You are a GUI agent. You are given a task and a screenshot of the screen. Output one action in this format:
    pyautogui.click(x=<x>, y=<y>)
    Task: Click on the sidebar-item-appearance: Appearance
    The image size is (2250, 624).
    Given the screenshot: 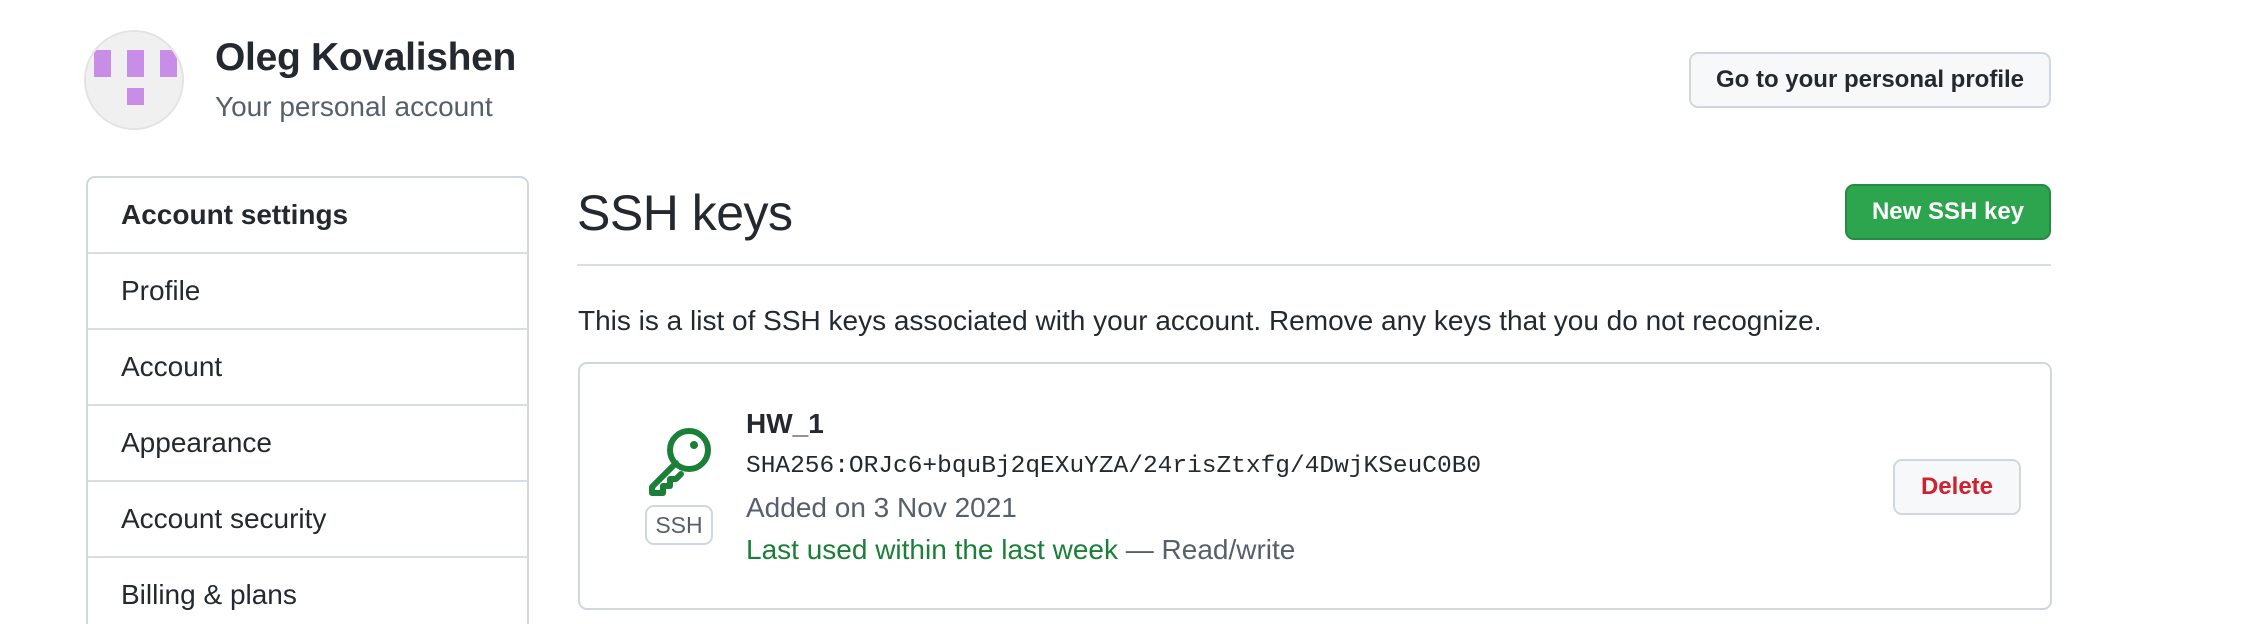 What is the action you would take?
    pyautogui.click(x=307, y=444)
    